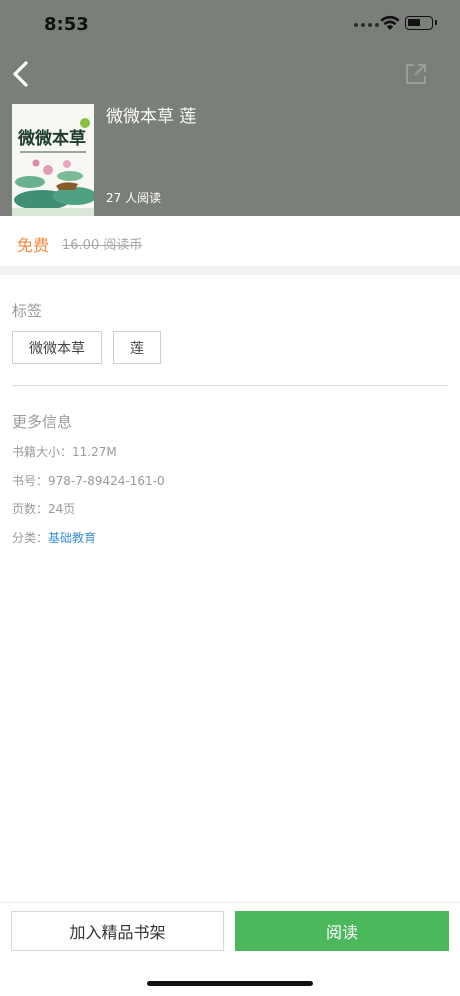 Image resolution: width=460 pixels, height=996 pixels. I want to click on book-category: 分类：基础教育, so click(54, 537).